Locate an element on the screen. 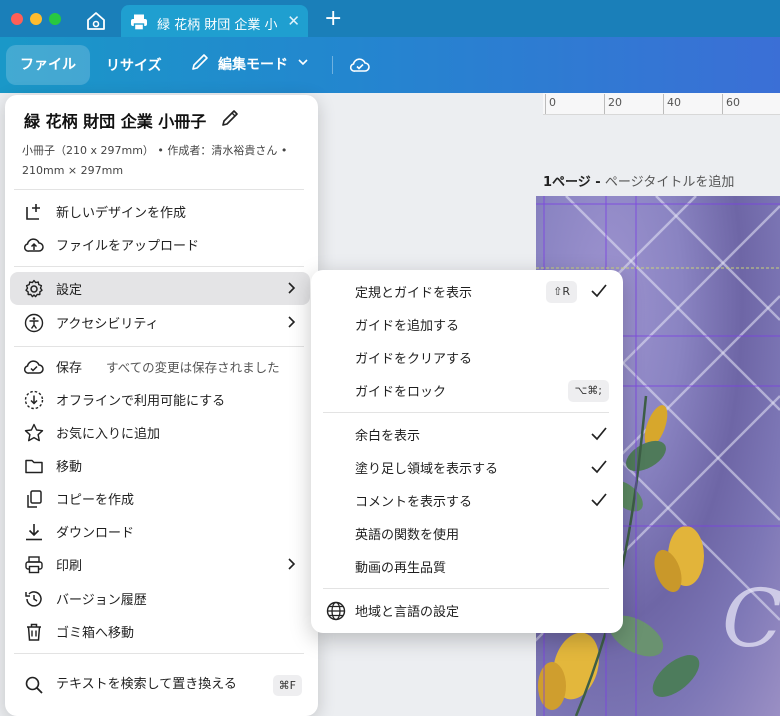 Image resolution: width=780 pixels, height=716 pixels. accessibility-icon is located at coordinates (34, 323).